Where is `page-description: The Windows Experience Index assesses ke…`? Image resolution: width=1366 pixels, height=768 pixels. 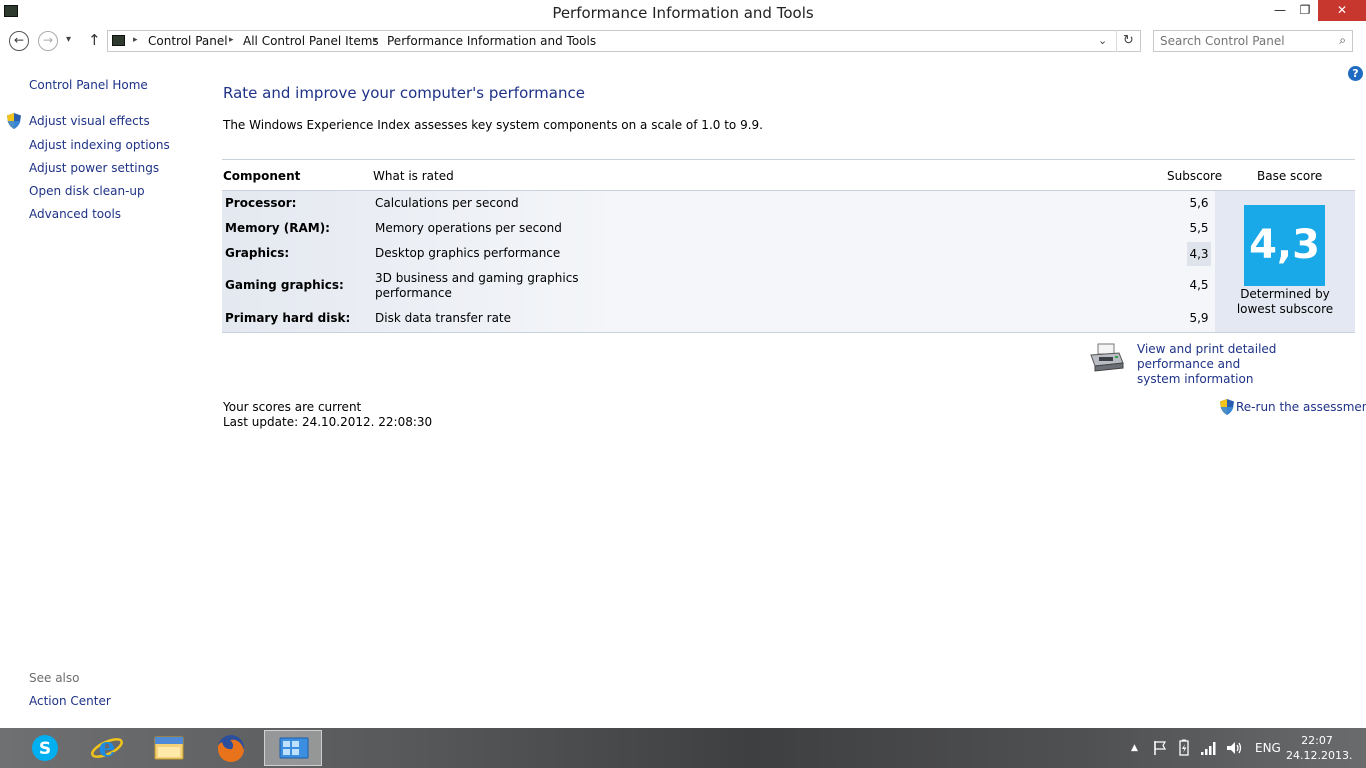 page-description: The Windows Experience Index assesses ke… is located at coordinates (493, 125).